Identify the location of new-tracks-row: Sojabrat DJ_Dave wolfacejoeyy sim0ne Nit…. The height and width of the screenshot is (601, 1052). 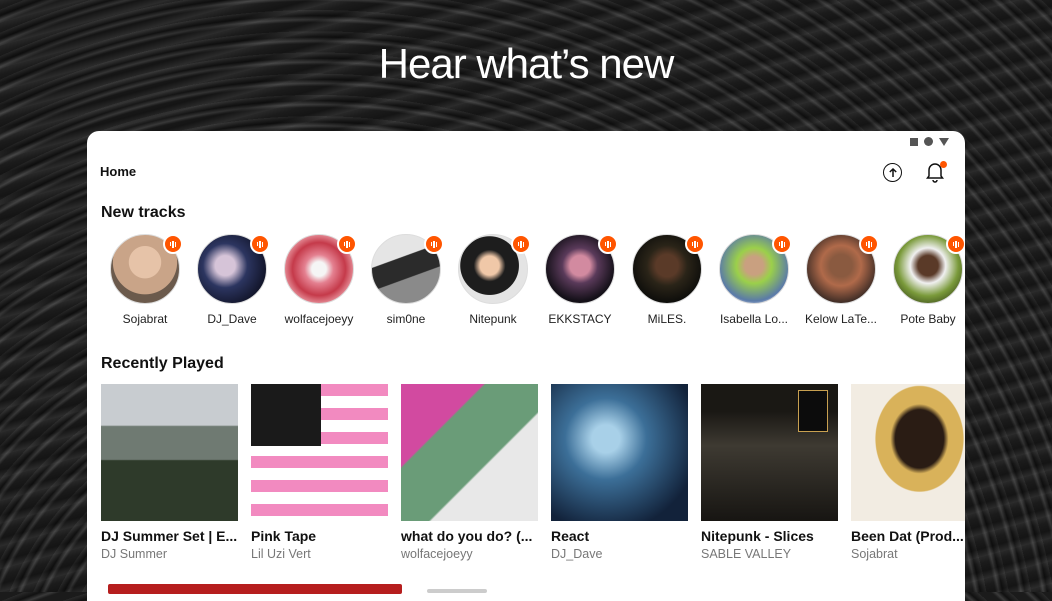
(533, 284).